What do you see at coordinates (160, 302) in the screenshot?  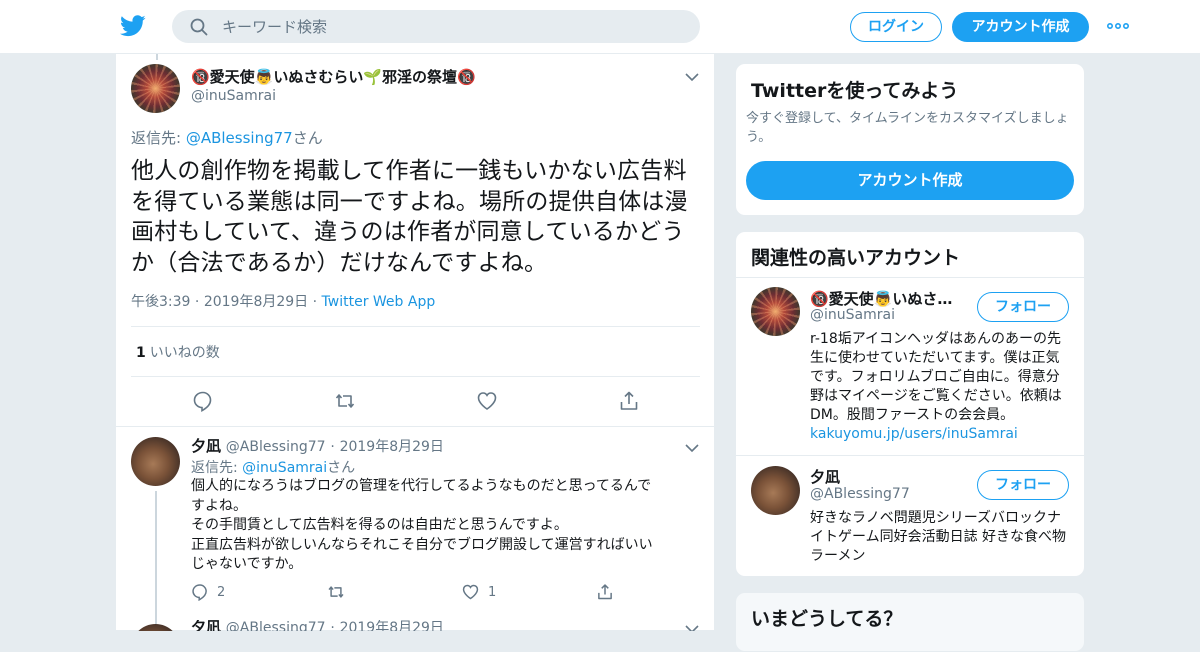 I see `tweet-time: 午後3:39` at bounding box center [160, 302].